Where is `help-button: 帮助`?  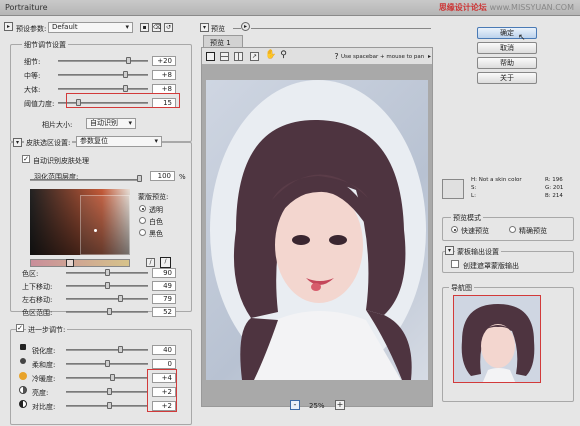 help-button: 帮助 is located at coordinates (507, 63).